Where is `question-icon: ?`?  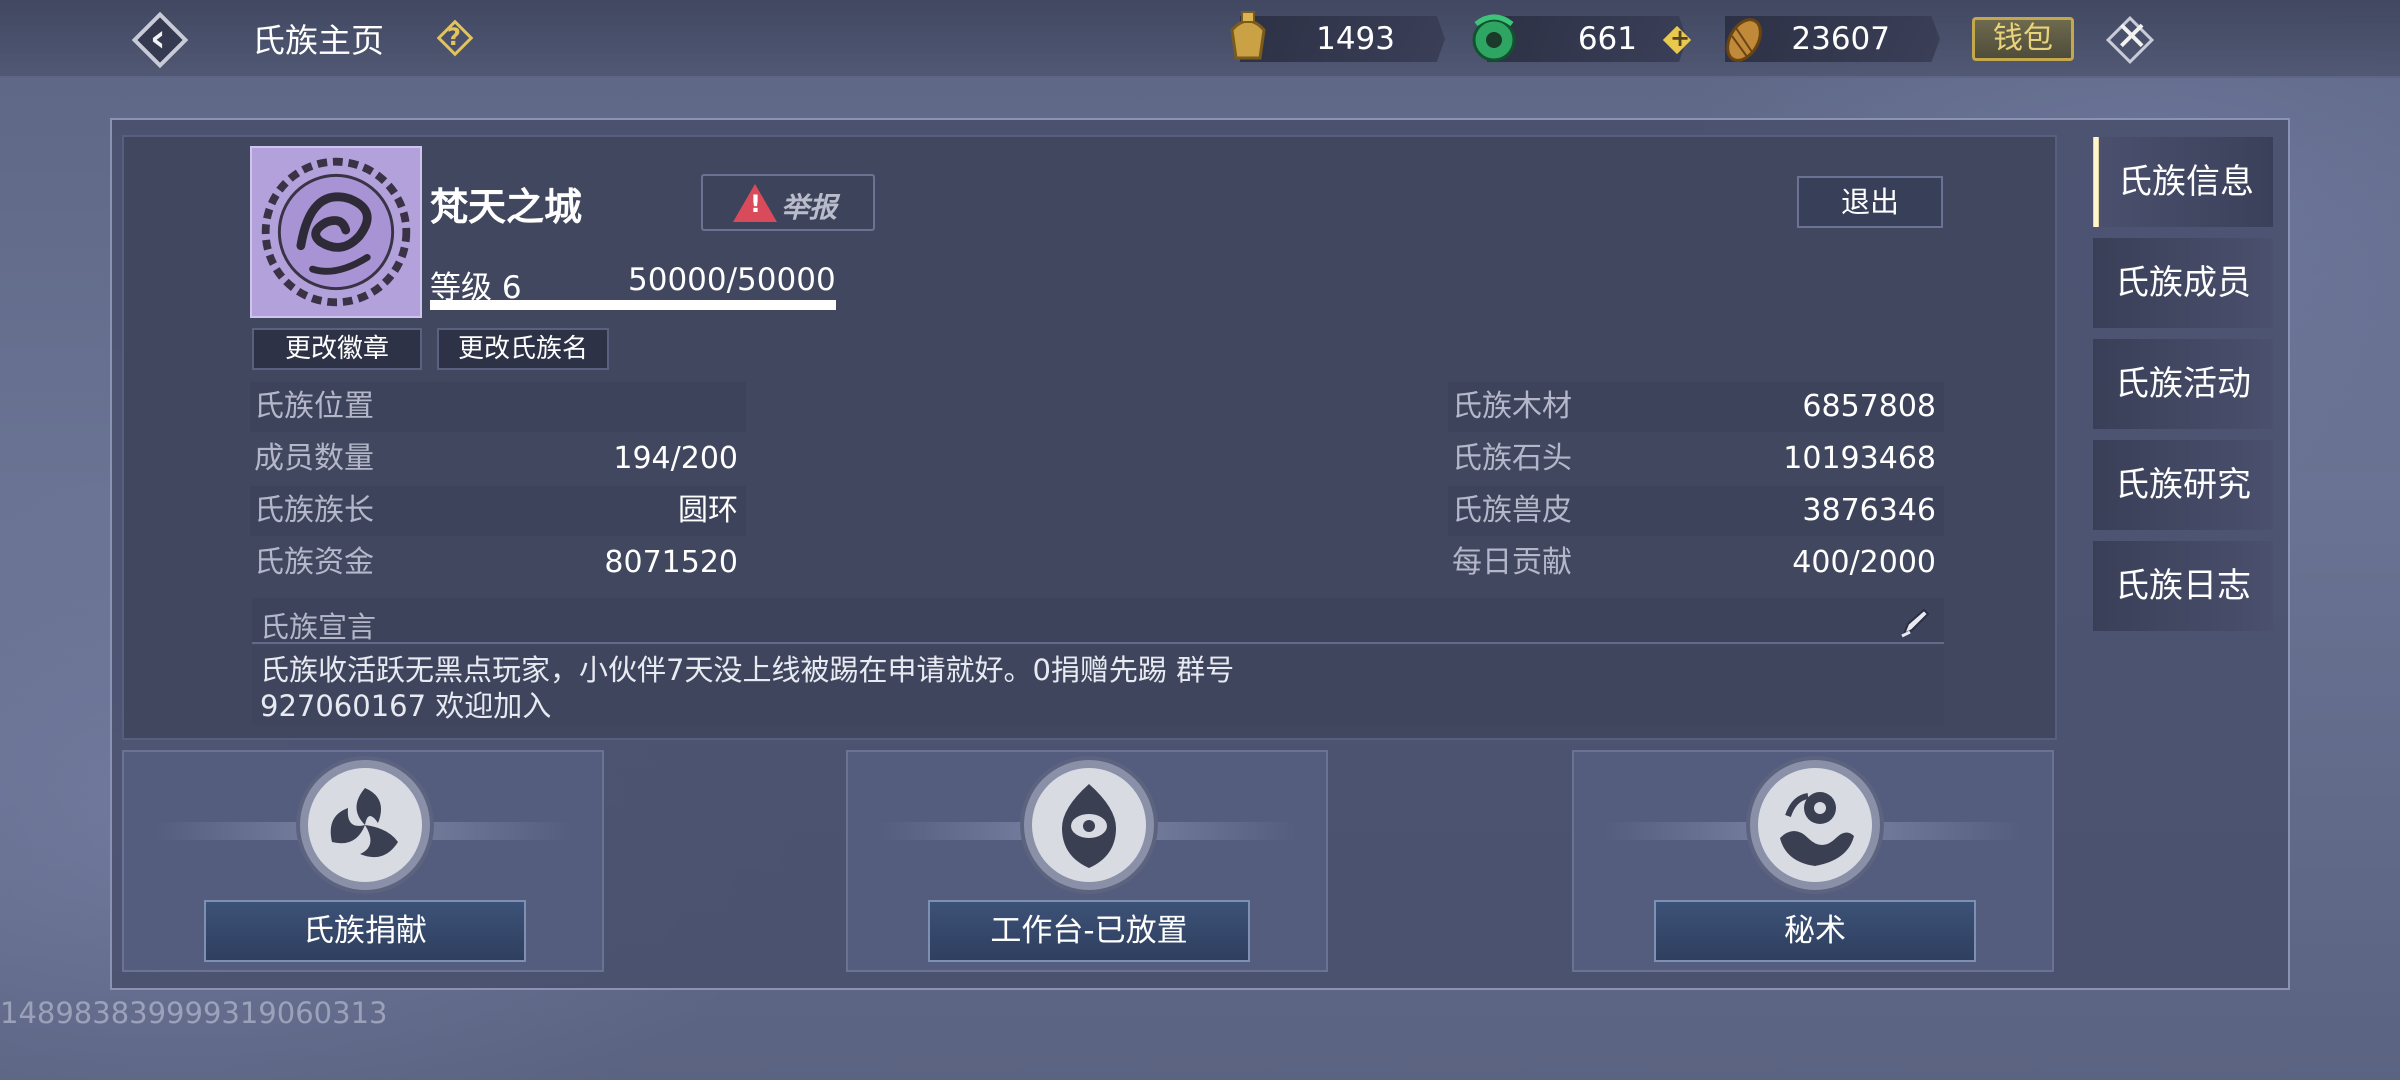
question-icon: ? is located at coordinates (454, 37).